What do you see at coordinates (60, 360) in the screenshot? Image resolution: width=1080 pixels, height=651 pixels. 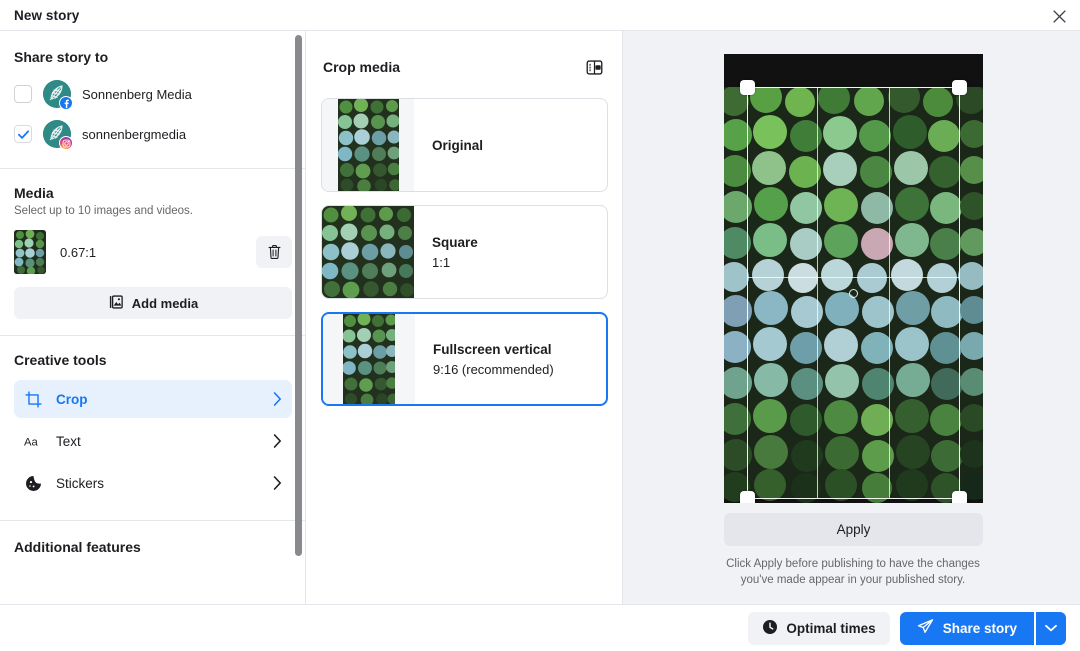 I see `creative-tools-heading: Creative tools` at bounding box center [60, 360].